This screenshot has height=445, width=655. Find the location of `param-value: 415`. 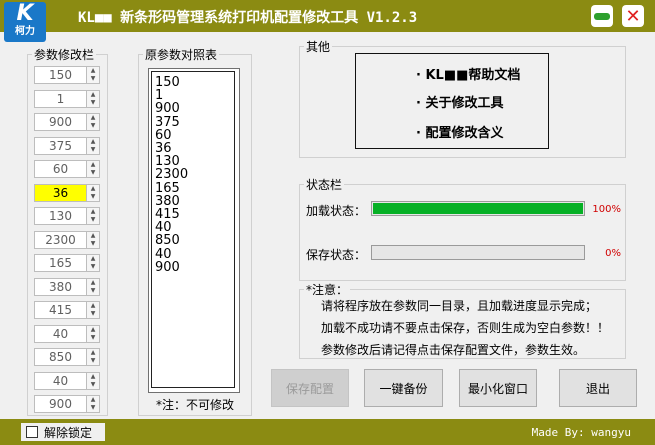

param-value: 415 is located at coordinates (60, 310).